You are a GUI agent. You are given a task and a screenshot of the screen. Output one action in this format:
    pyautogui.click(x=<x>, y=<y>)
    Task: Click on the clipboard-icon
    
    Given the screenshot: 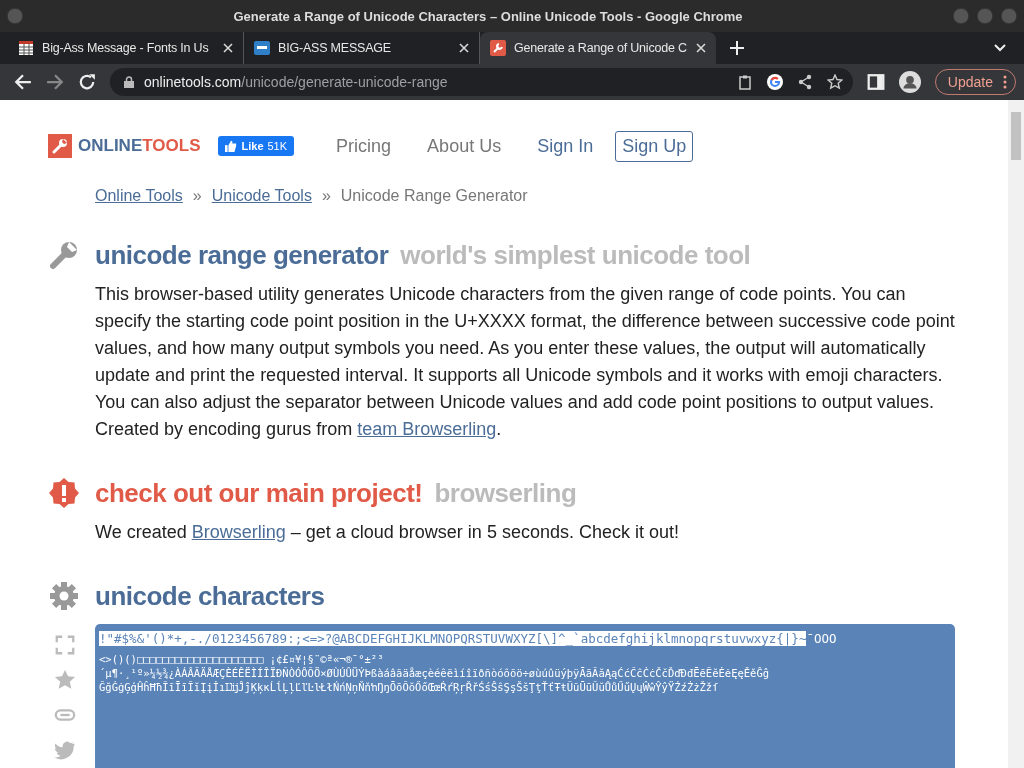 What is the action you would take?
    pyautogui.click(x=744, y=82)
    